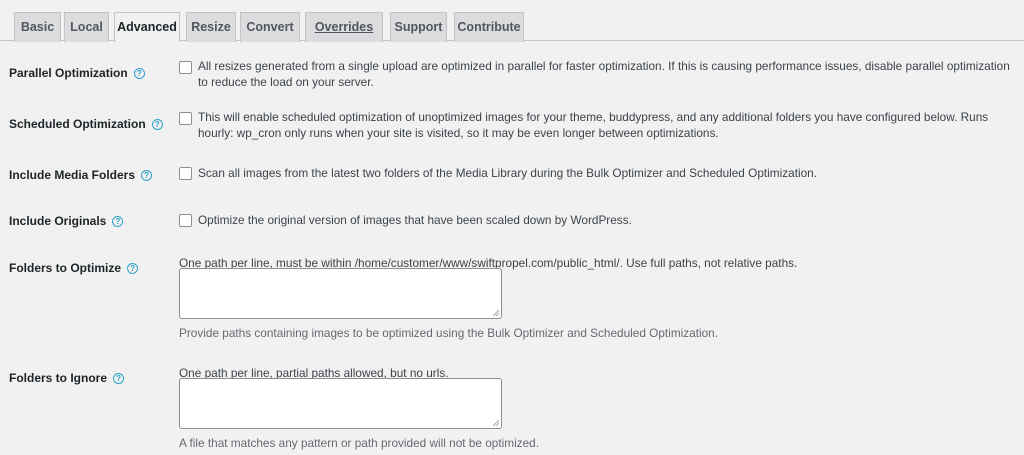  I want to click on parallel-optimization-label: Parallel Optimization?, so click(77, 73).